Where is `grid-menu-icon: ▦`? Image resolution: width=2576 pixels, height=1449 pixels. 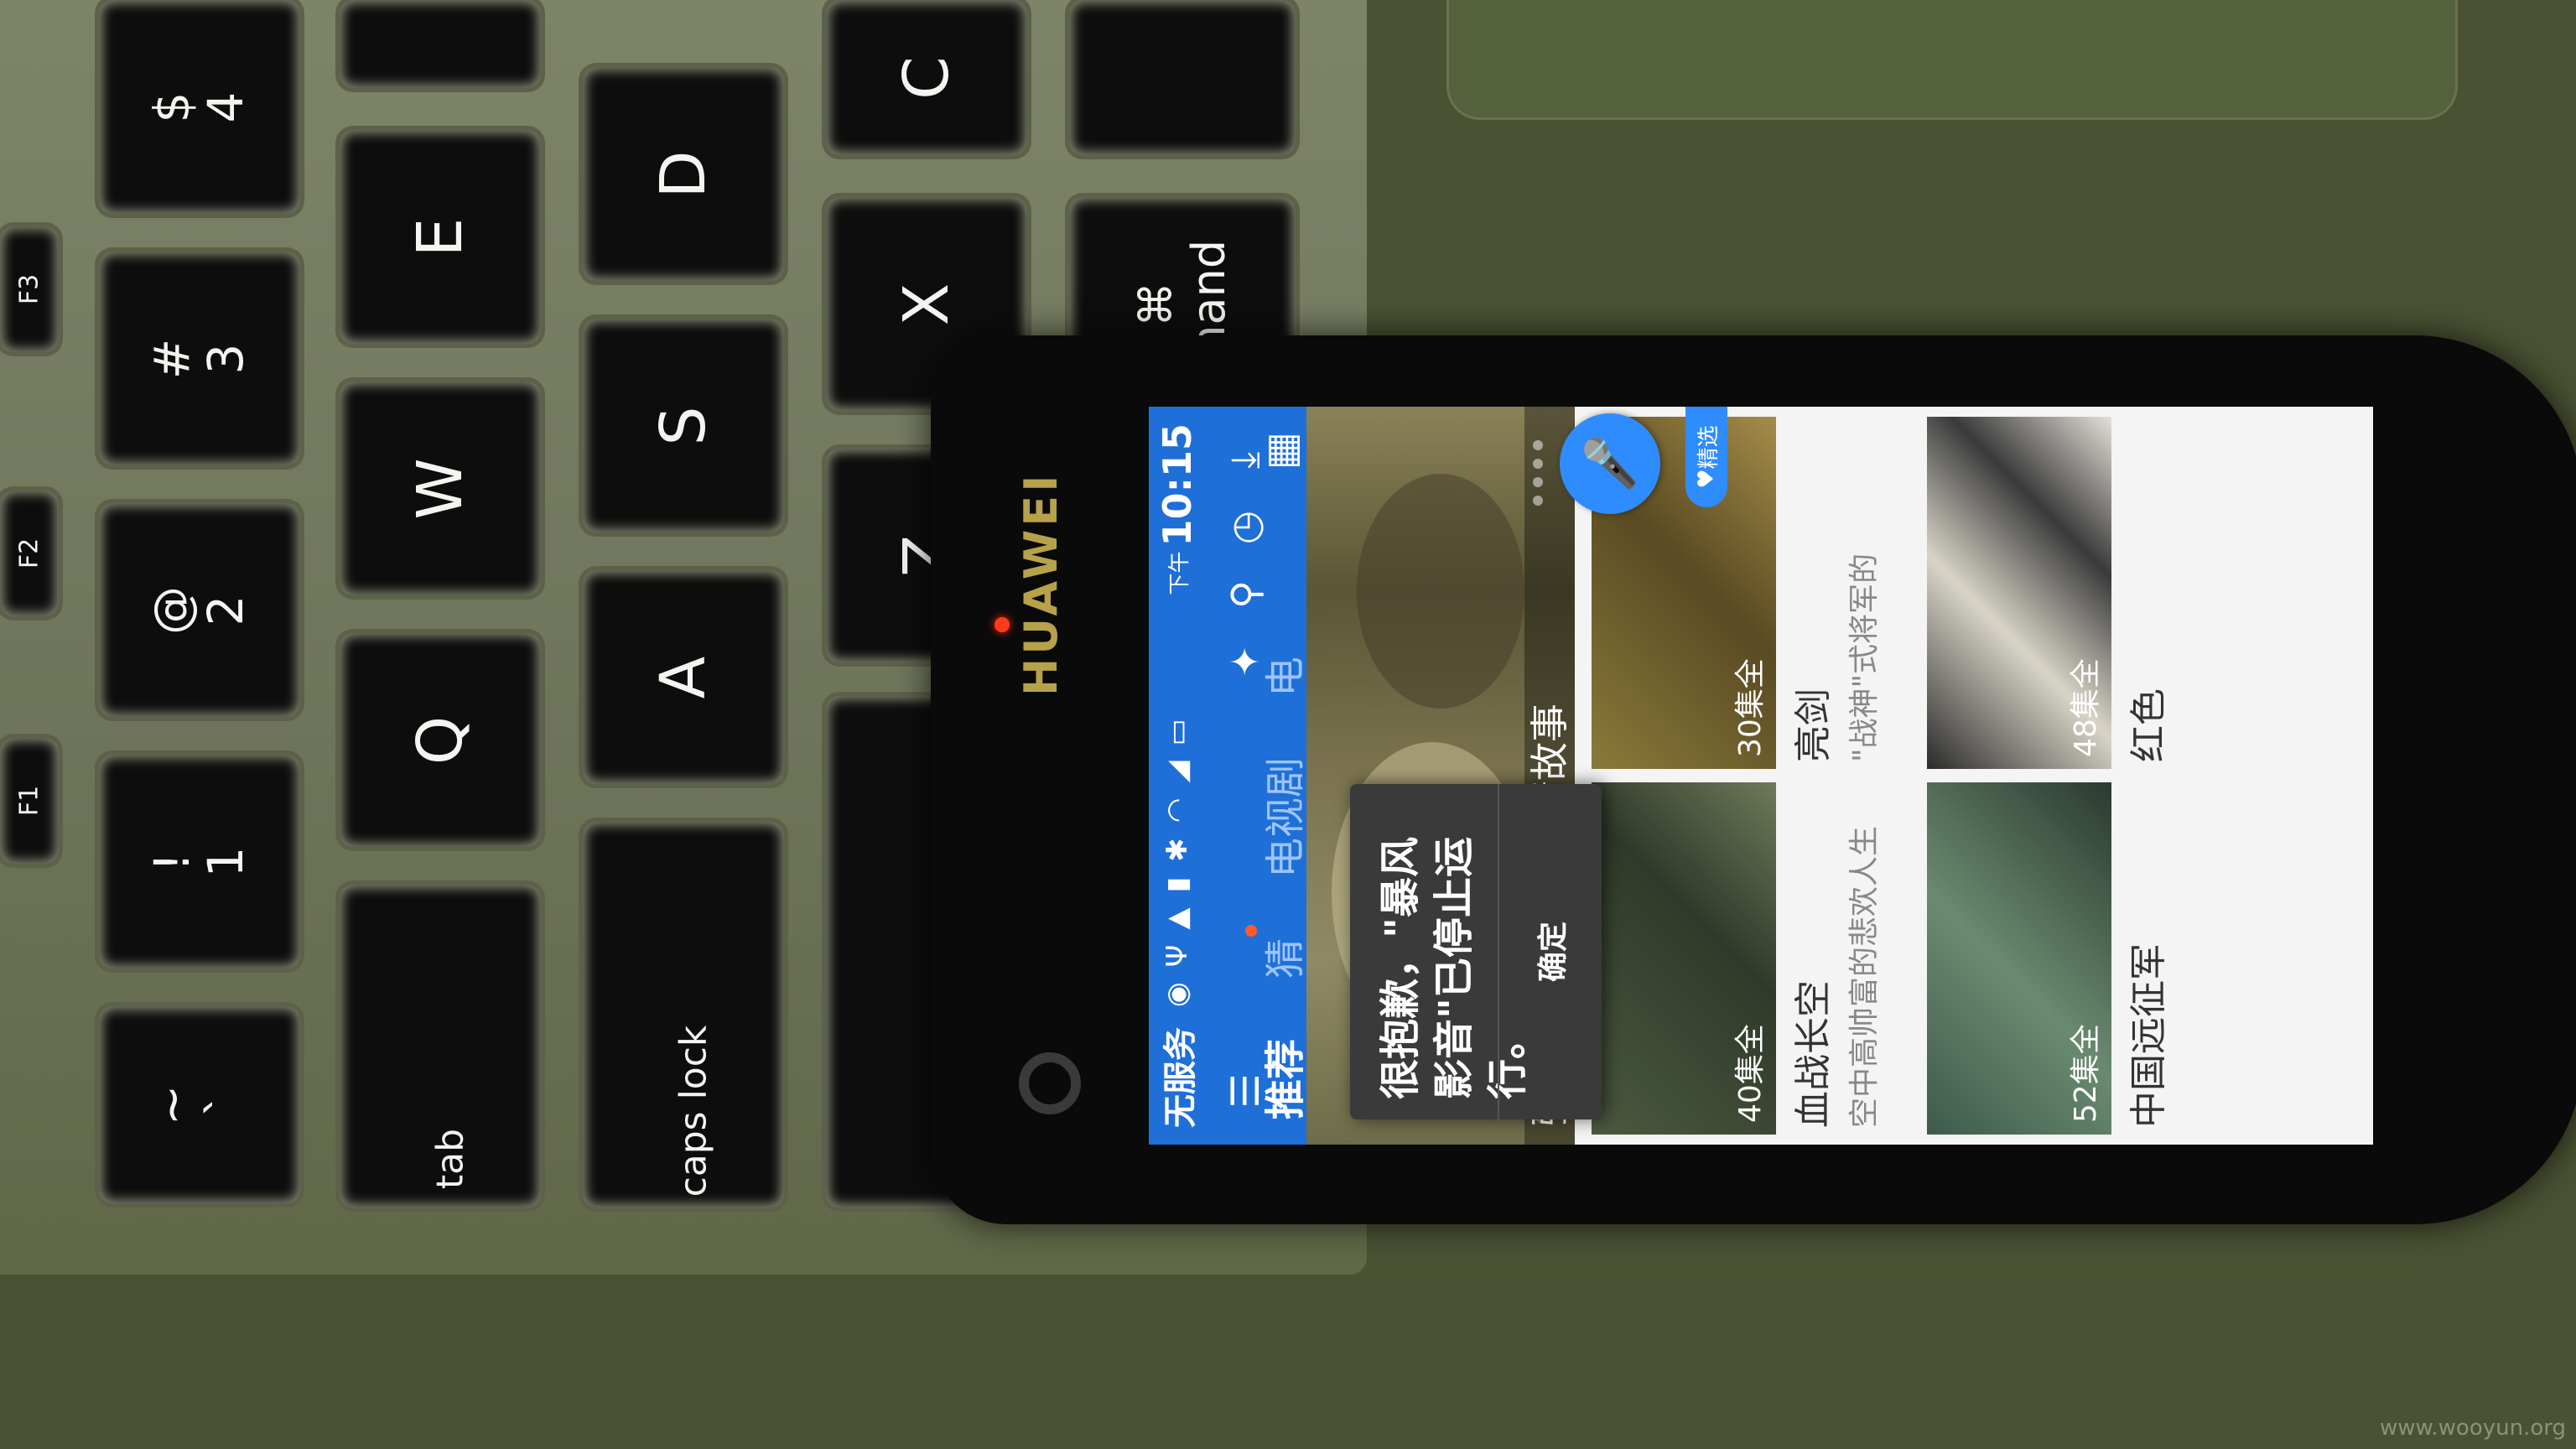
grid-menu-icon: ▦ is located at coordinates (1281, 451).